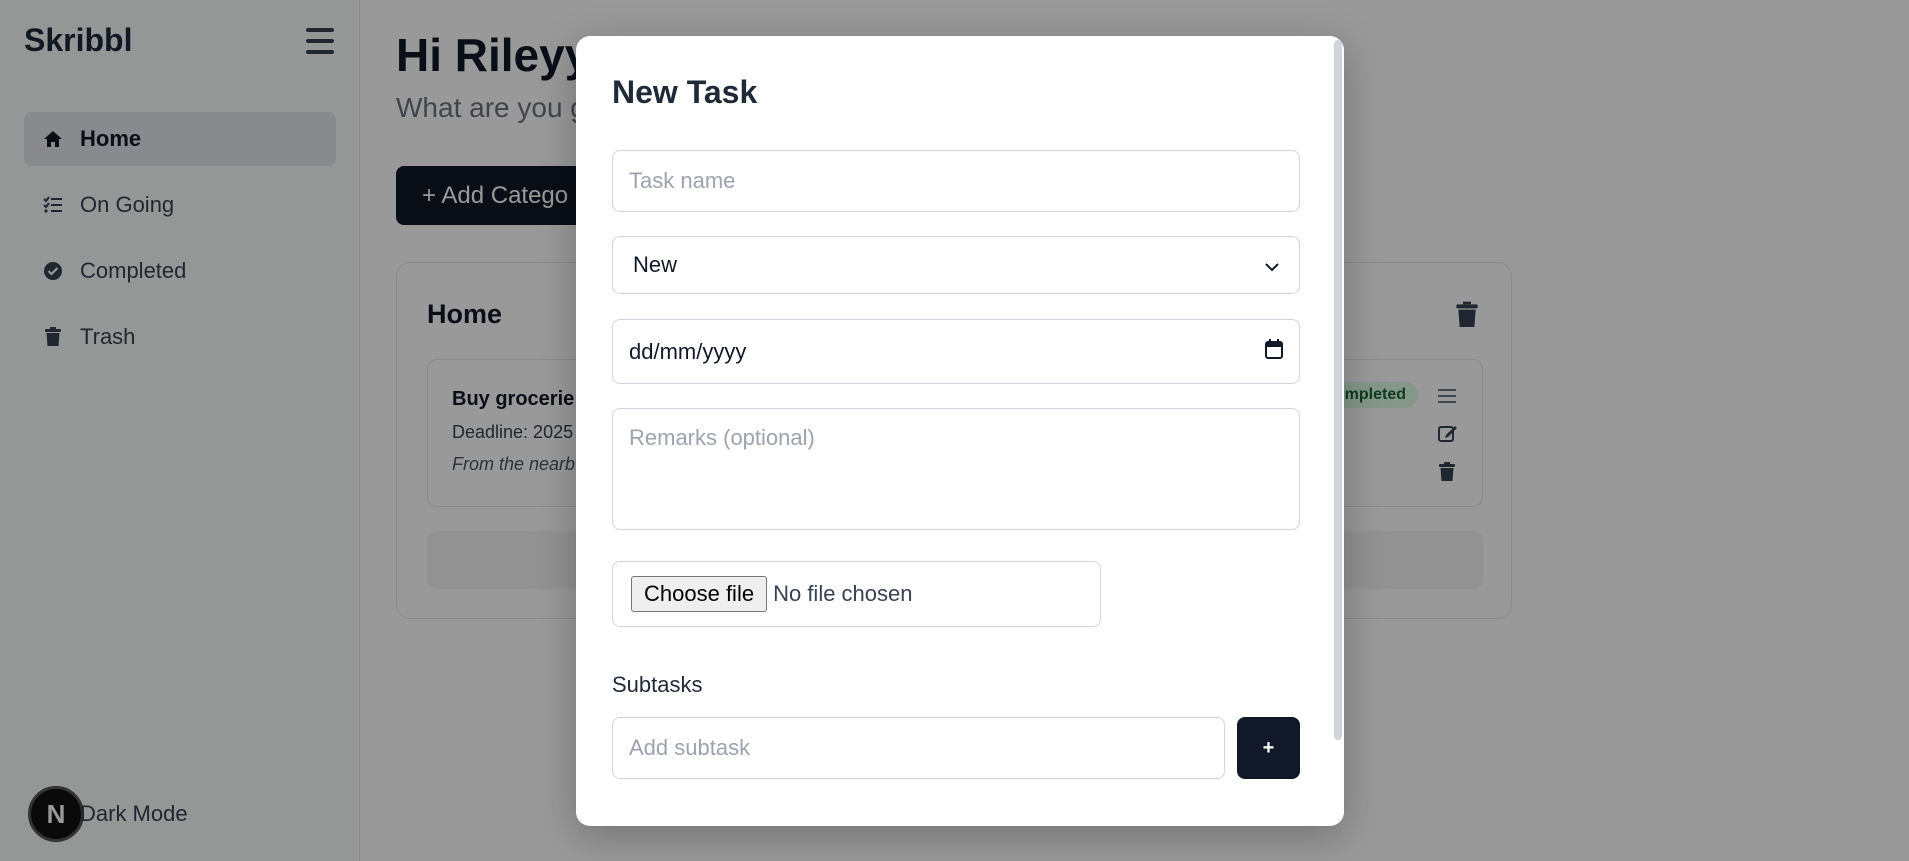  What do you see at coordinates (918, 748) in the screenshot?
I see `subtask-input` at bounding box center [918, 748].